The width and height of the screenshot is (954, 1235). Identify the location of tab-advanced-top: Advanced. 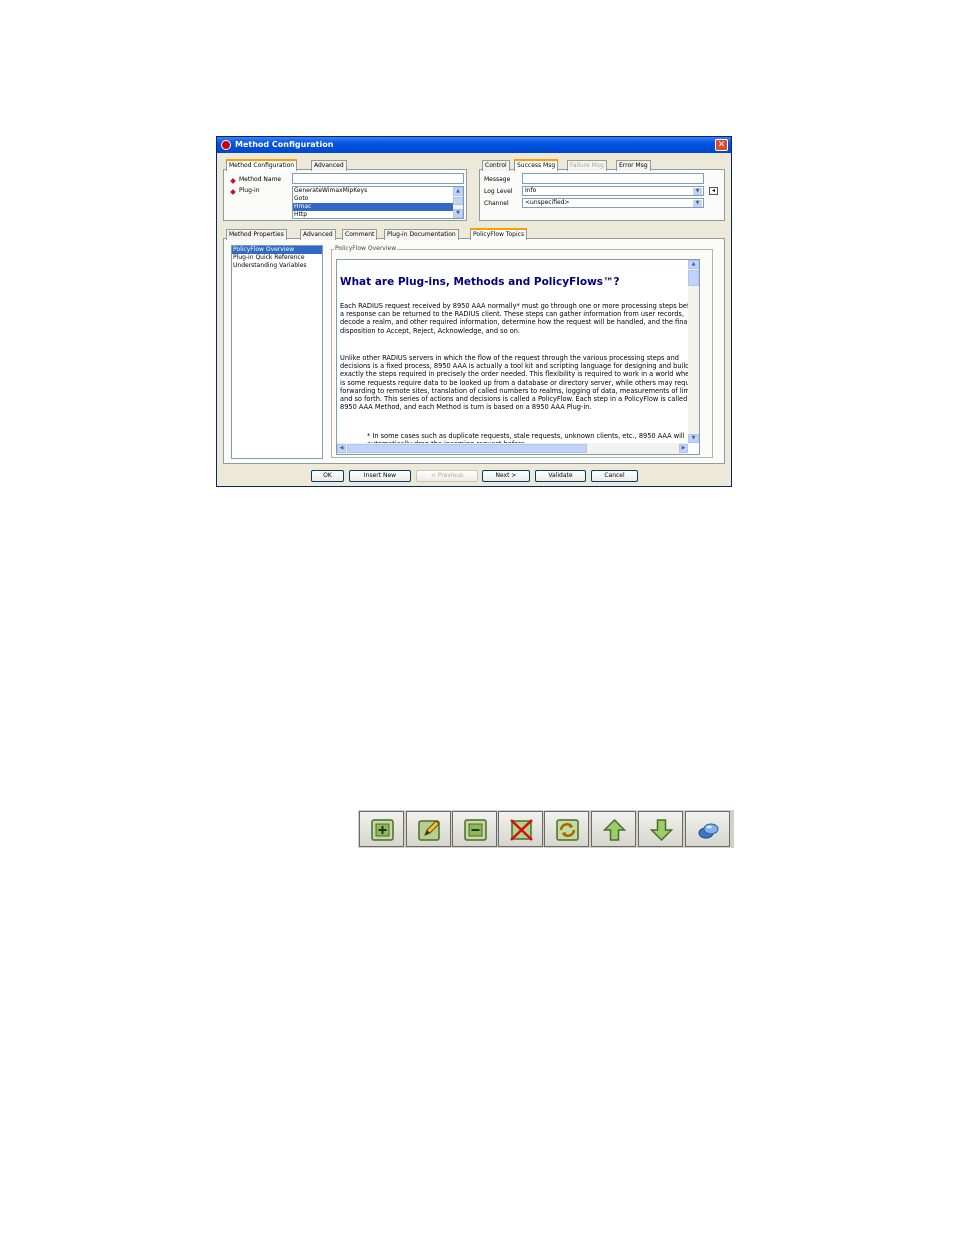
(329, 165).